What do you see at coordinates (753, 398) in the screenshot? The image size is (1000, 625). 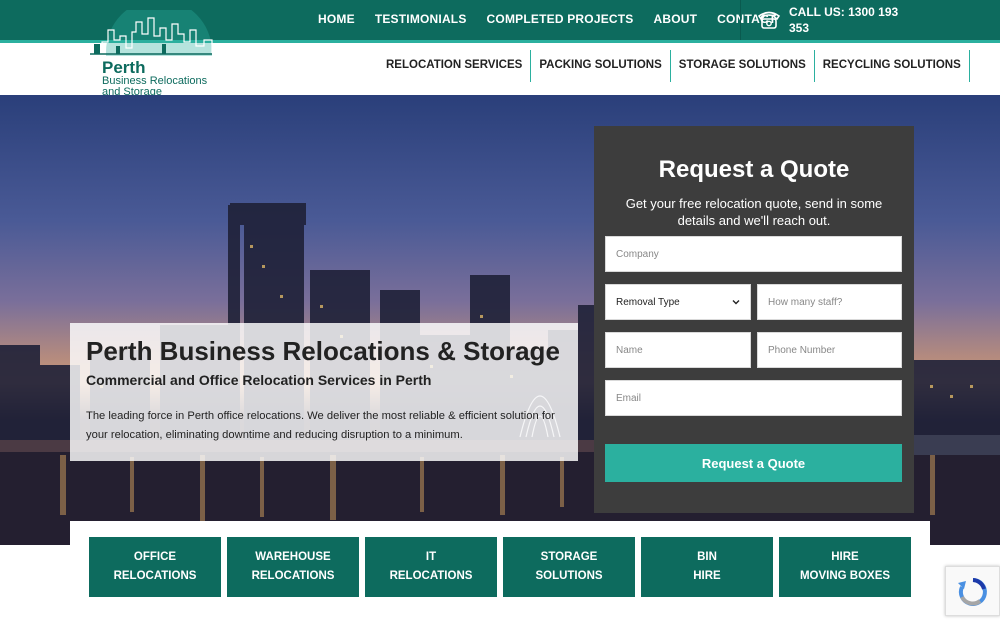 I see `email-input: Email` at bounding box center [753, 398].